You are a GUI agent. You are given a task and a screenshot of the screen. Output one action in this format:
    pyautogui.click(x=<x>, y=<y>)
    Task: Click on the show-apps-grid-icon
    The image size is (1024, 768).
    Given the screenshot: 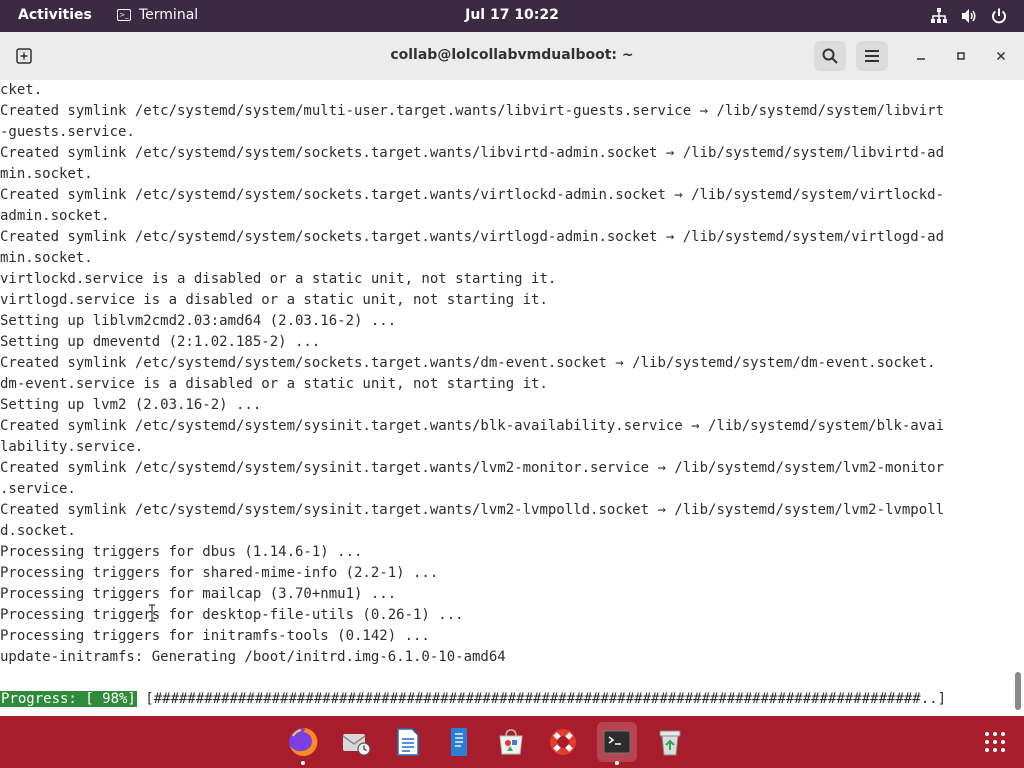 What is the action you would take?
    pyautogui.click(x=995, y=742)
    